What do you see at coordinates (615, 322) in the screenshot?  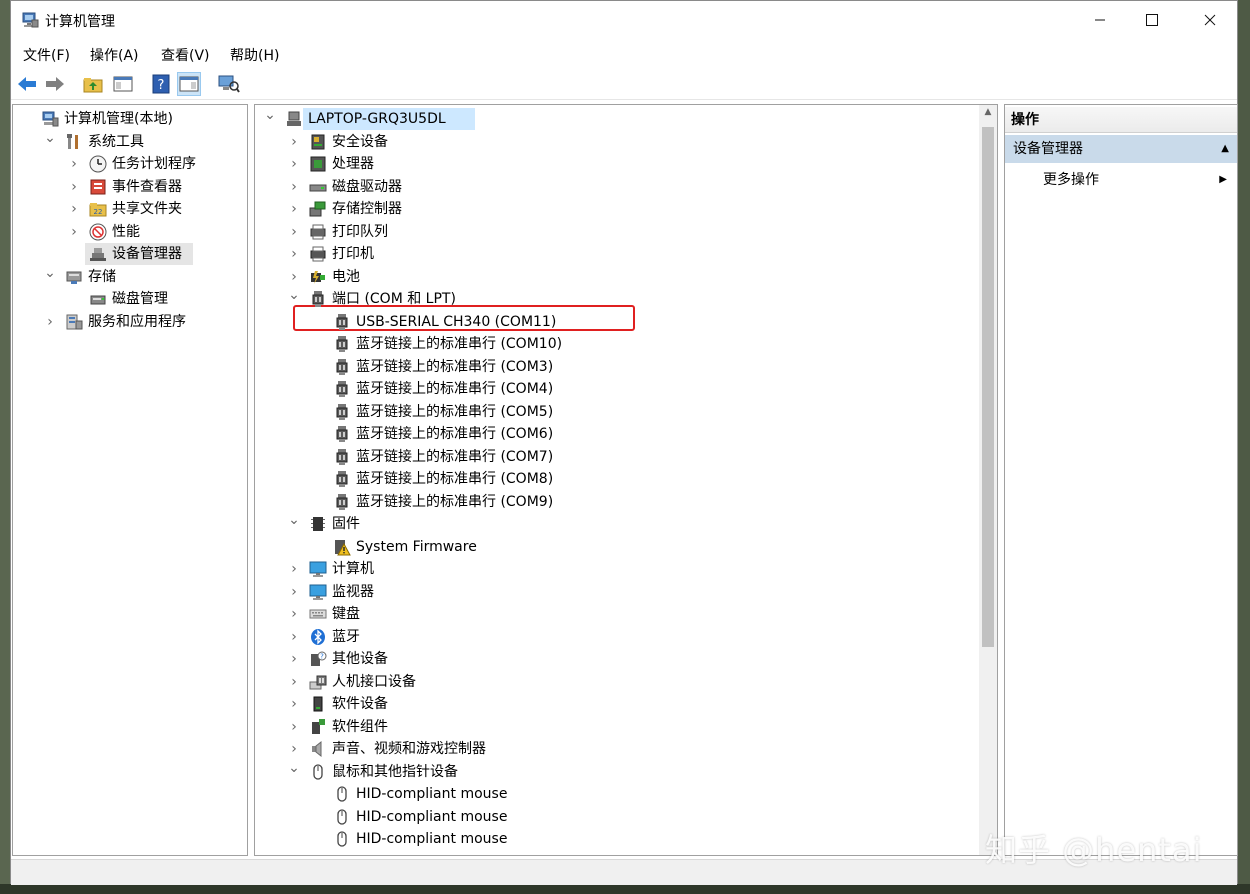 I see `device-tree-item-row: USB-SERIAL CH340 (COM11)` at bounding box center [615, 322].